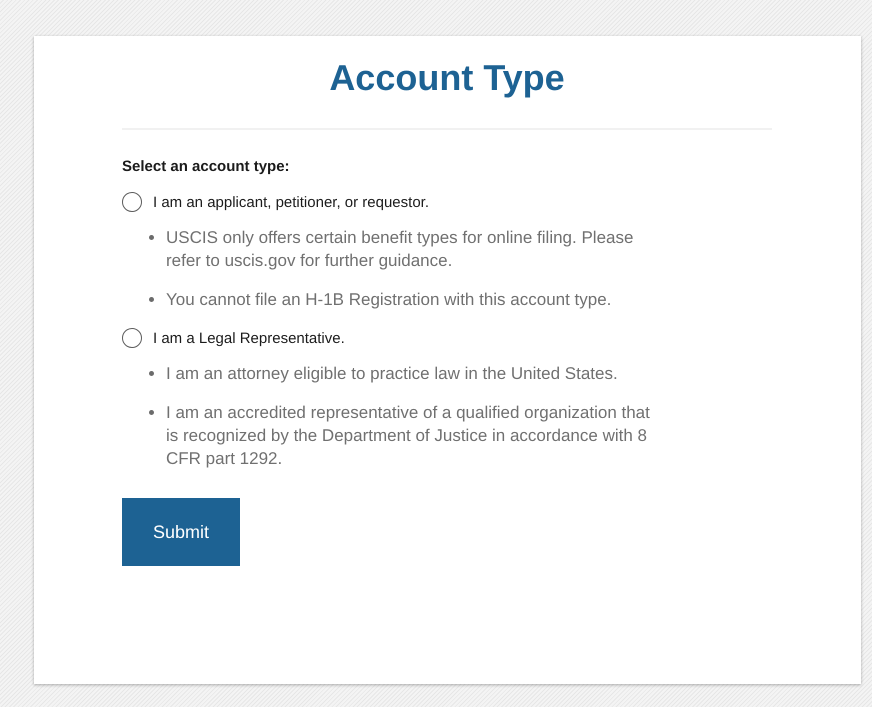  Describe the element at coordinates (181, 532) in the screenshot. I see `submit-button: Submit` at that location.